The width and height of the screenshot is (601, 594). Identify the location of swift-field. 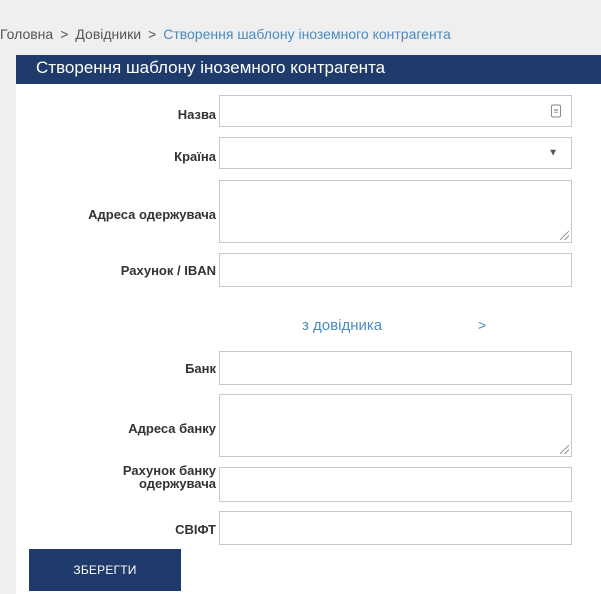
(395, 528).